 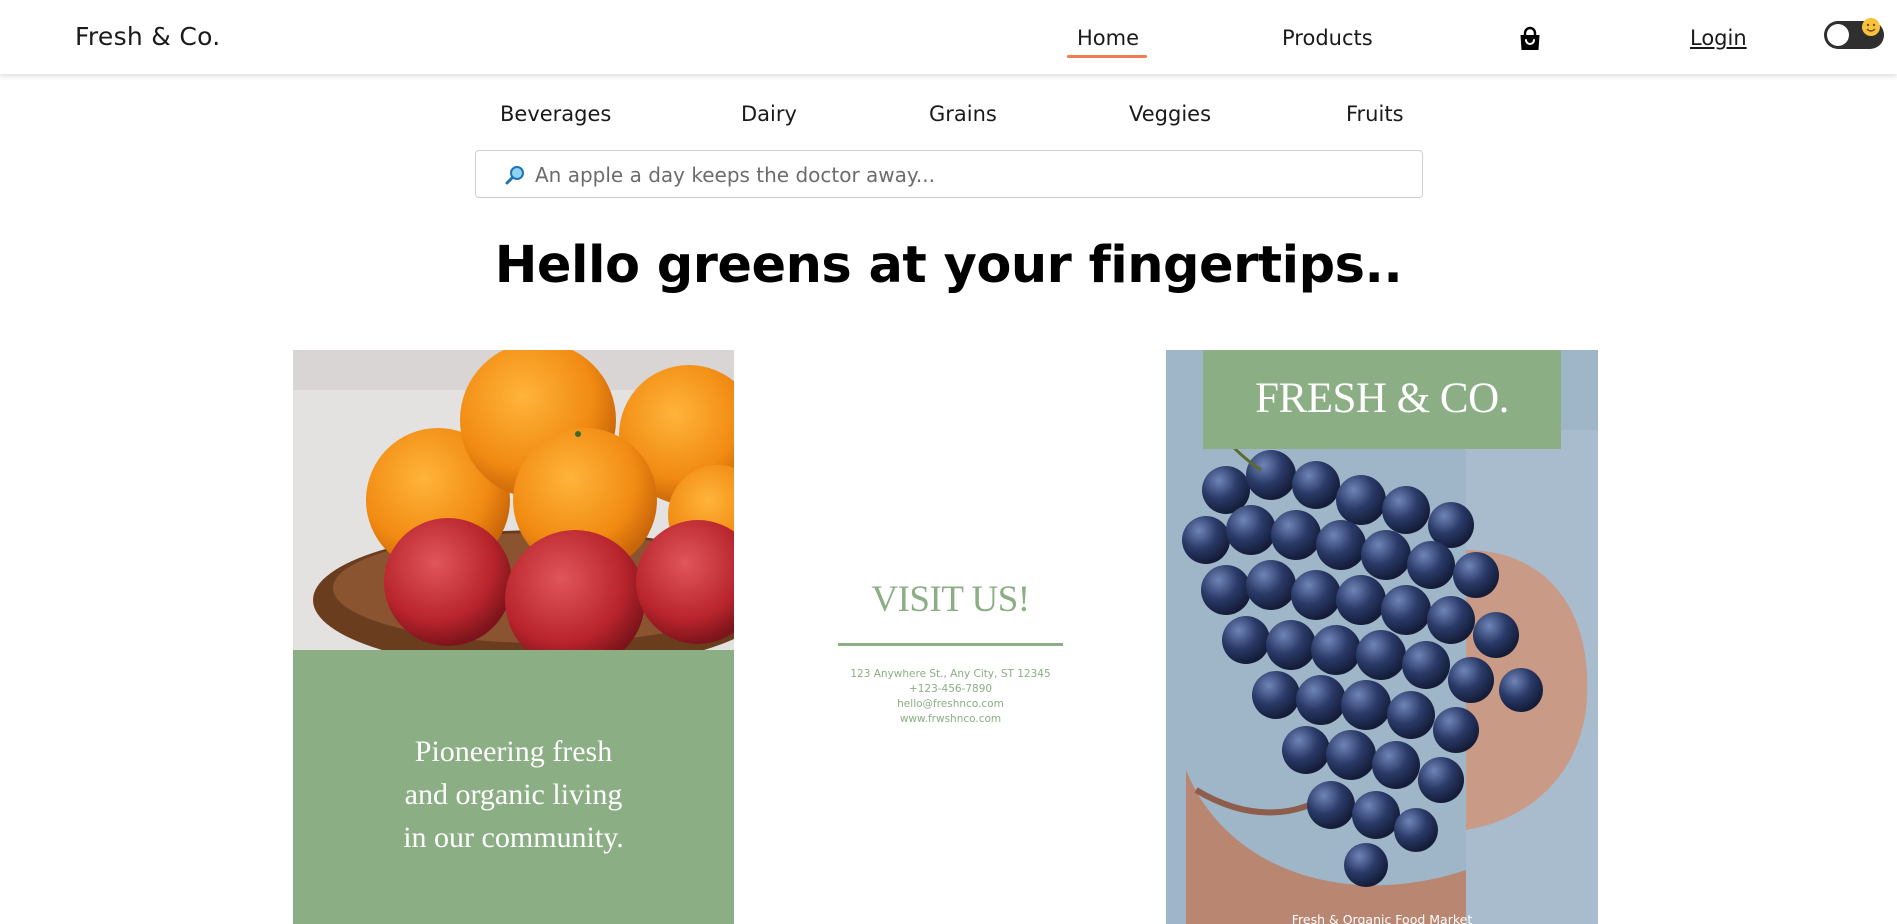 What do you see at coordinates (555, 114) in the screenshot?
I see `category-beverages: Beverages` at bounding box center [555, 114].